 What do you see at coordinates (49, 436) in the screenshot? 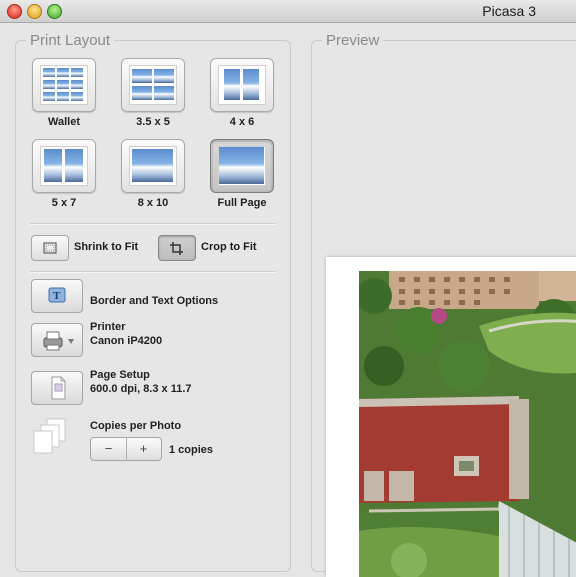
I see `copies-icon` at bounding box center [49, 436].